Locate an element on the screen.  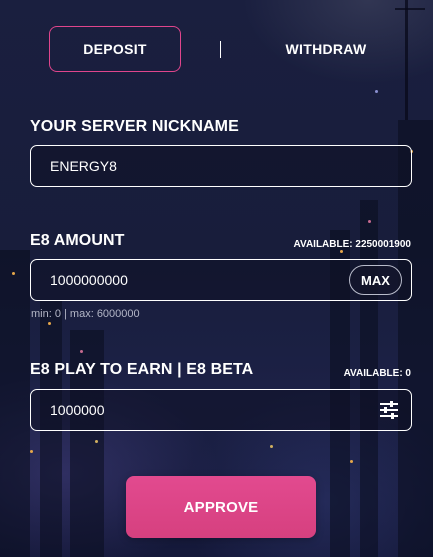
amount-field-box: MAX is located at coordinates (221, 280).